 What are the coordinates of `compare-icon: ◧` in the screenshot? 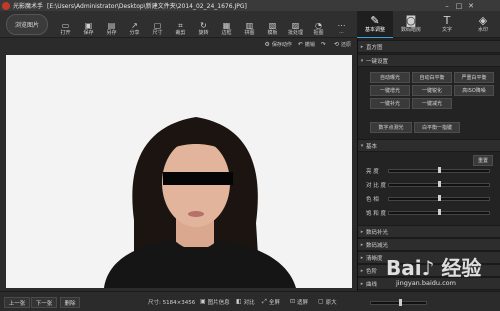 It's located at (239, 301).